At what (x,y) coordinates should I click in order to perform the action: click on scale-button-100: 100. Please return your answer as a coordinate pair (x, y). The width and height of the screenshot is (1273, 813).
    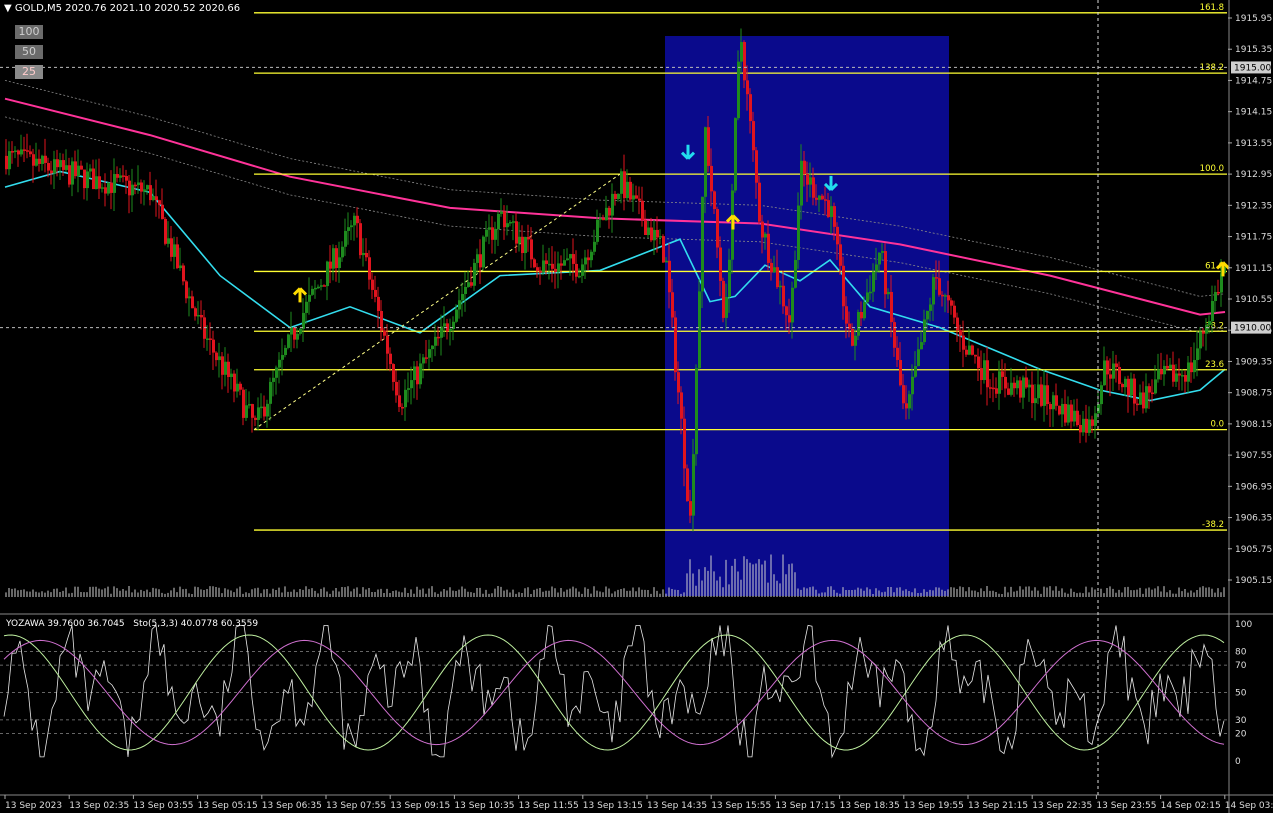
    Looking at the image, I should click on (29, 32).